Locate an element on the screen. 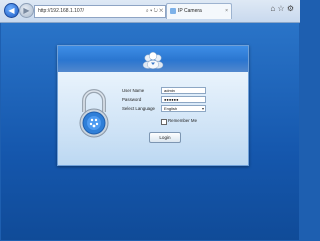 Image resolution: width=320 pixels, height=241 pixels. forward-arrow-icon: ▶ is located at coordinates (26, 10).